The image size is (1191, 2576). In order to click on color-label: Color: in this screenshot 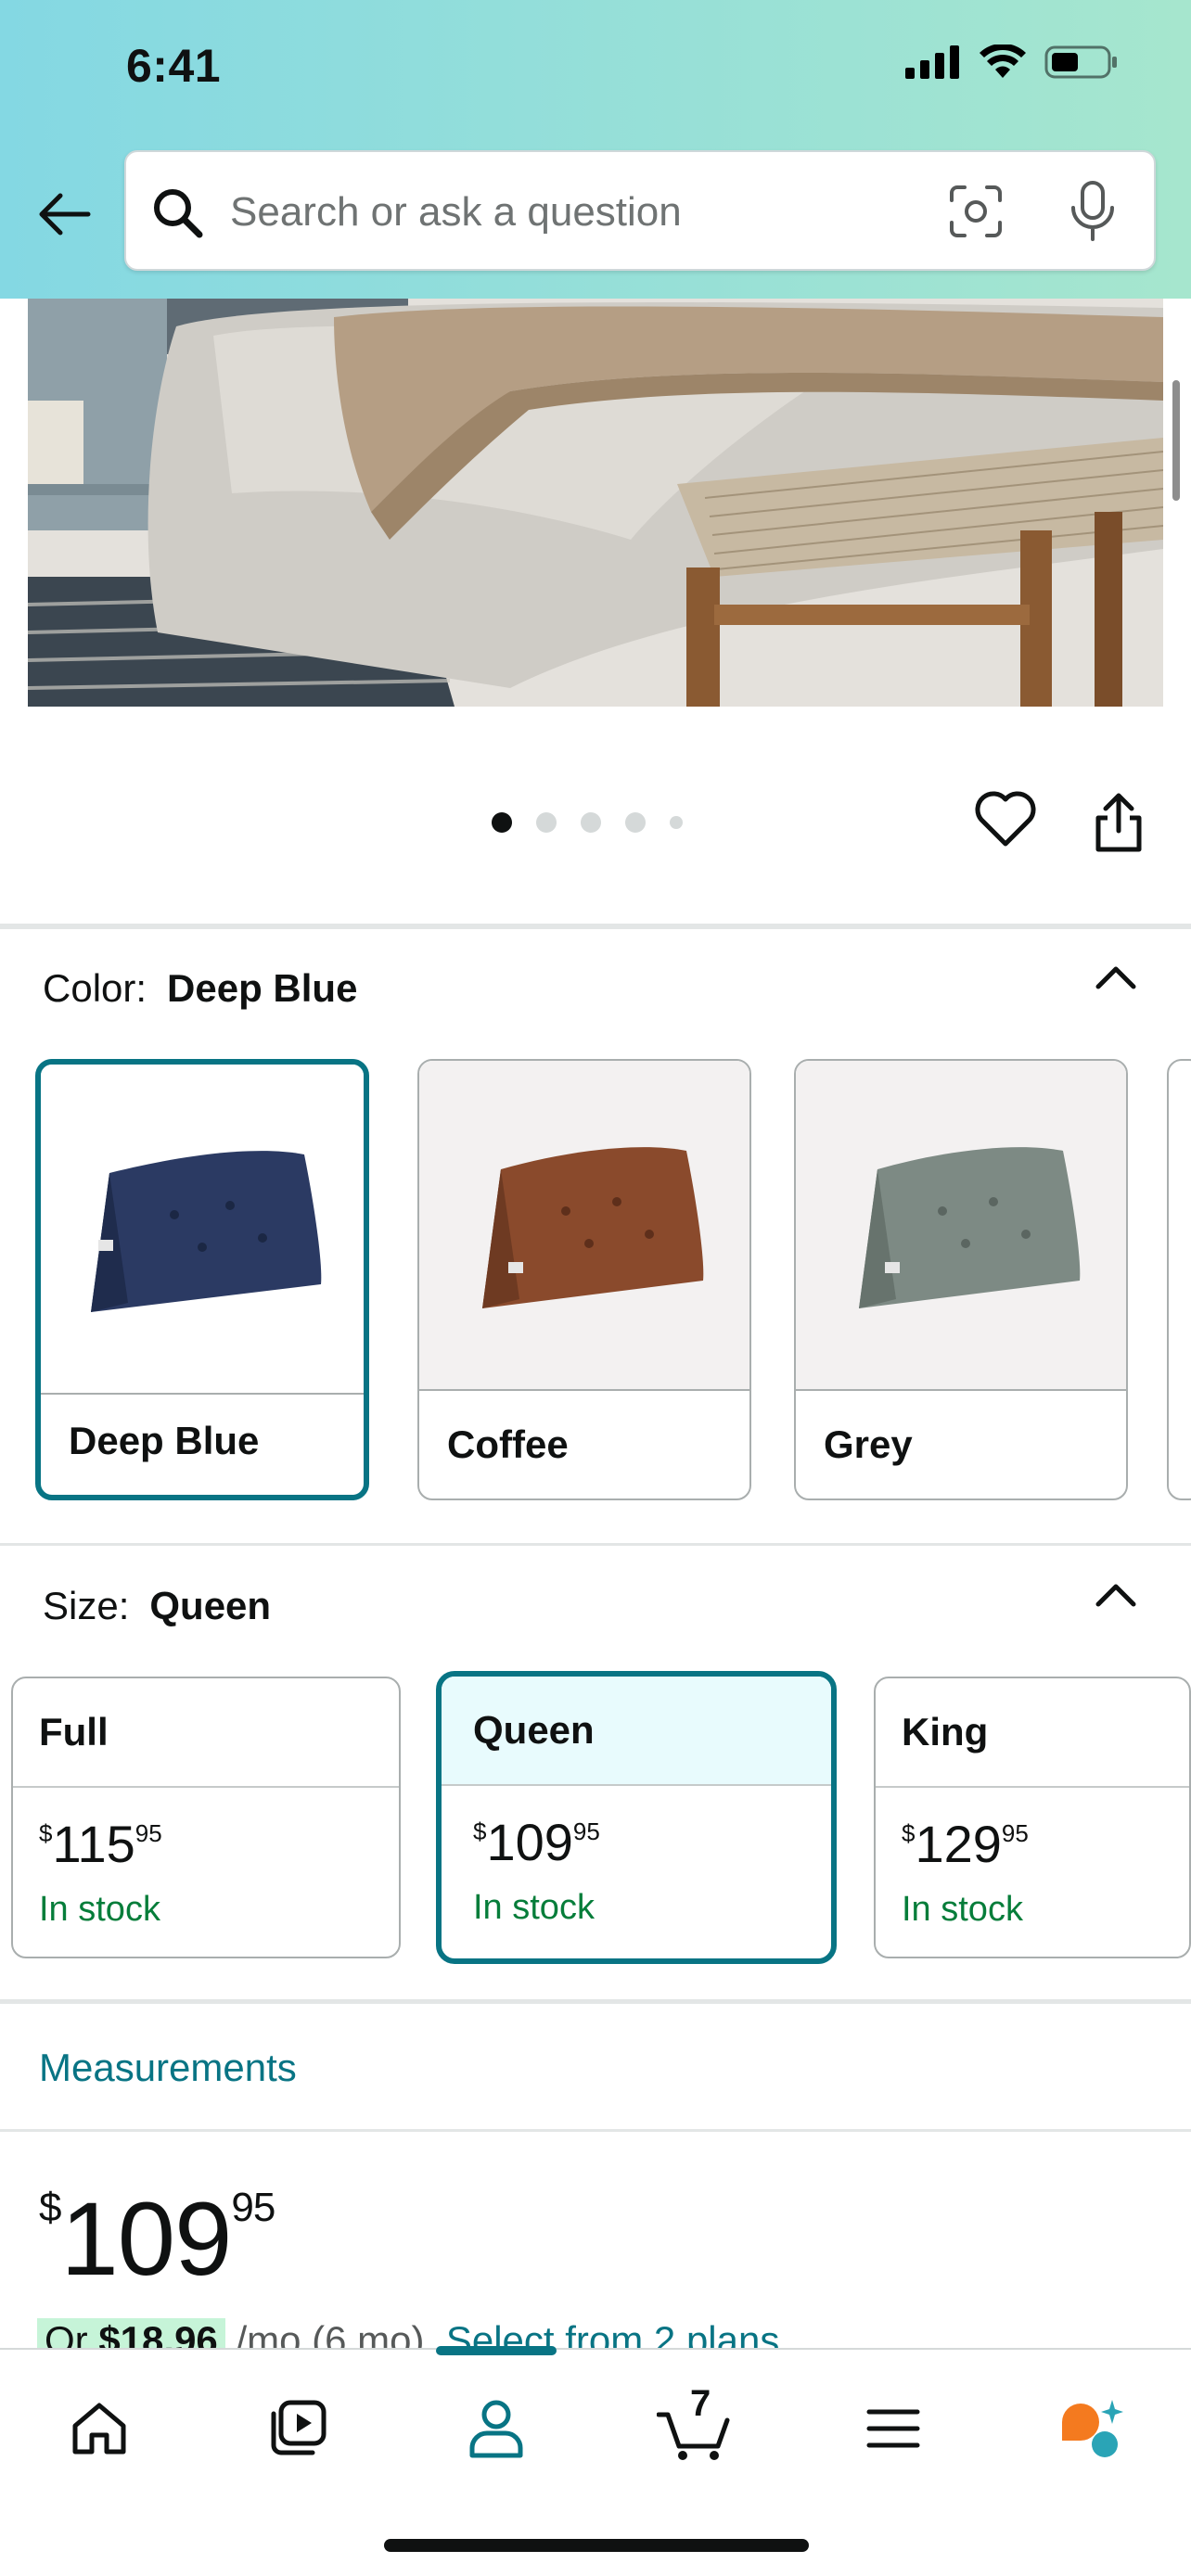, I will do `click(95, 988)`.